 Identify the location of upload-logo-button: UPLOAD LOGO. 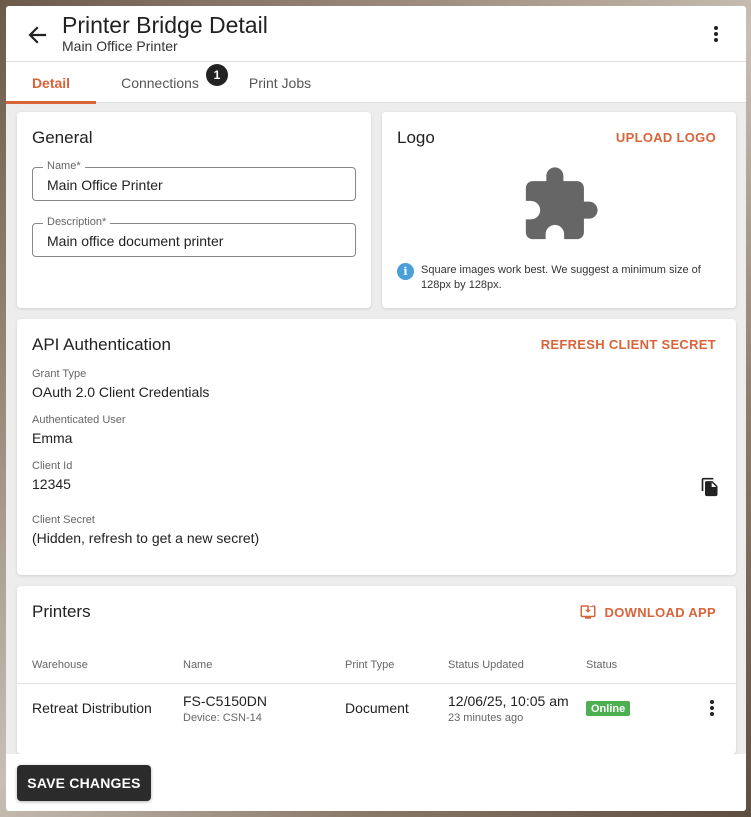
(666, 137).